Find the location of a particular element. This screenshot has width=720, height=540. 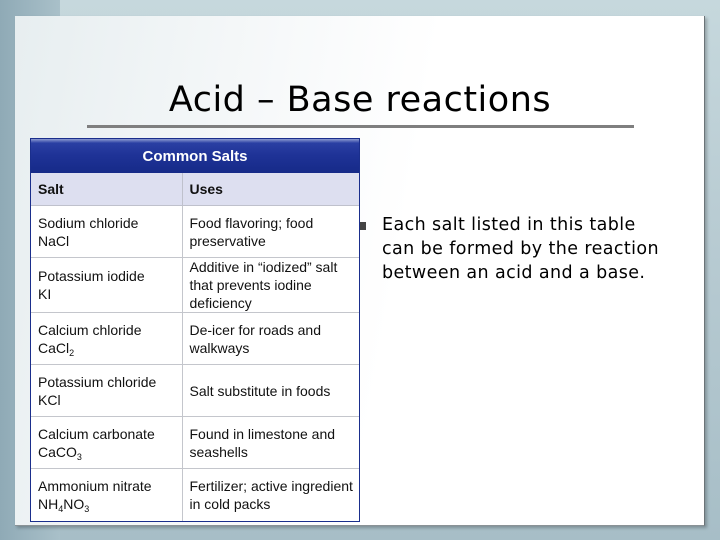

salt-formula: KI is located at coordinates (45, 294).